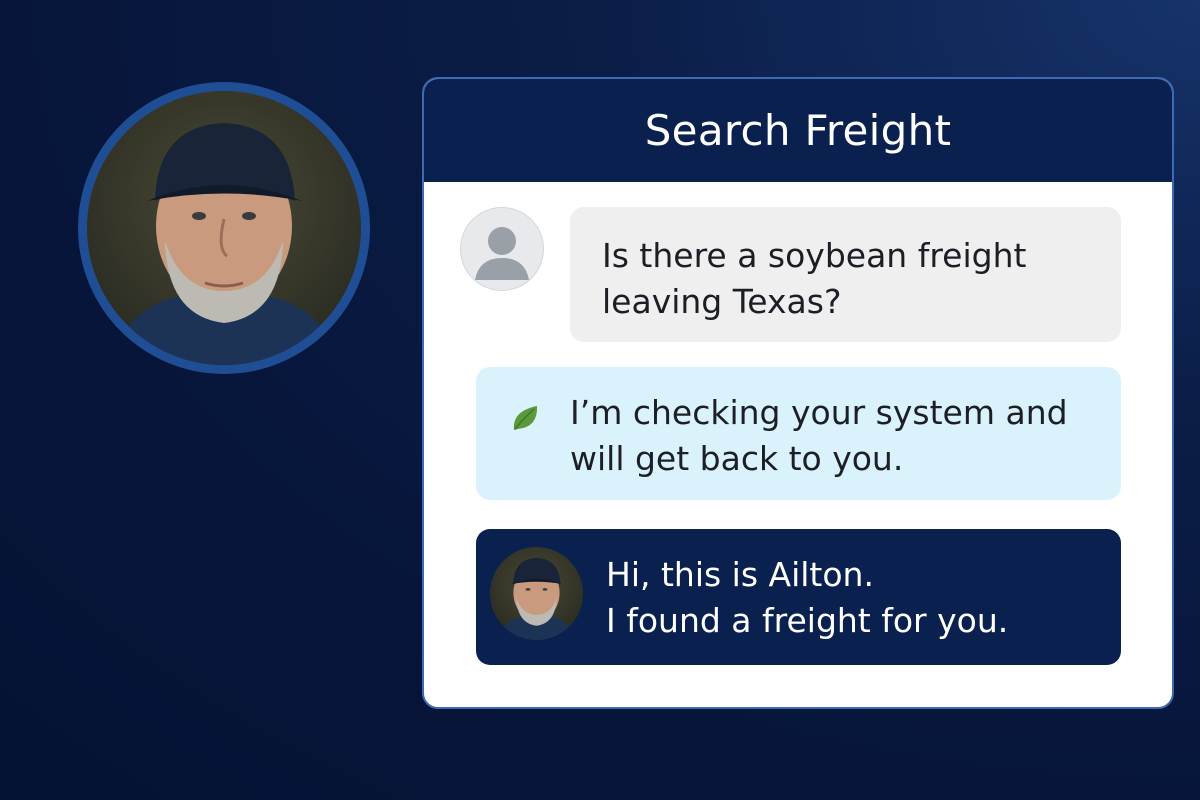 Image resolution: width=1200 pixels, height=800 pixels. Describe the element at coordinates (814, 255) in the screenshot. I see `user-message-line-1: Is there a soybean freight` at that location.